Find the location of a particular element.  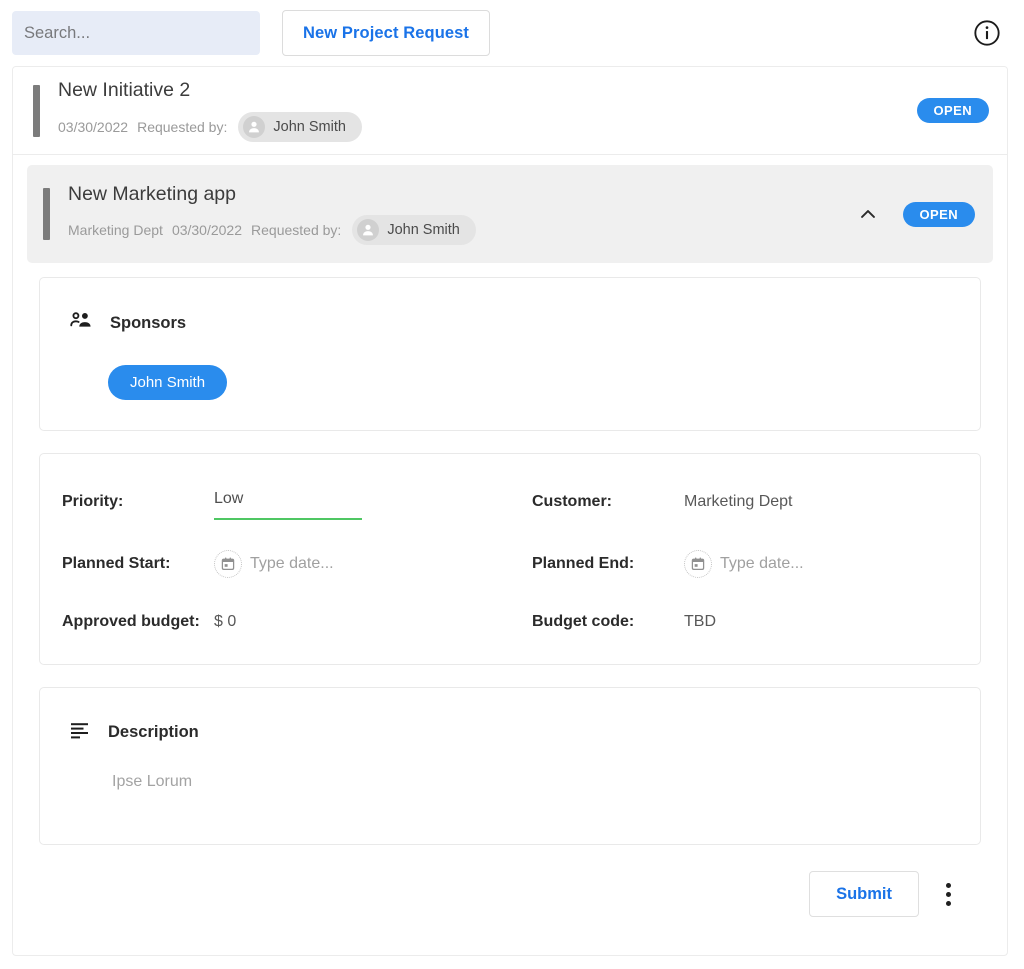

field-priority: Priority: Low is located at coordinates (275, 504).